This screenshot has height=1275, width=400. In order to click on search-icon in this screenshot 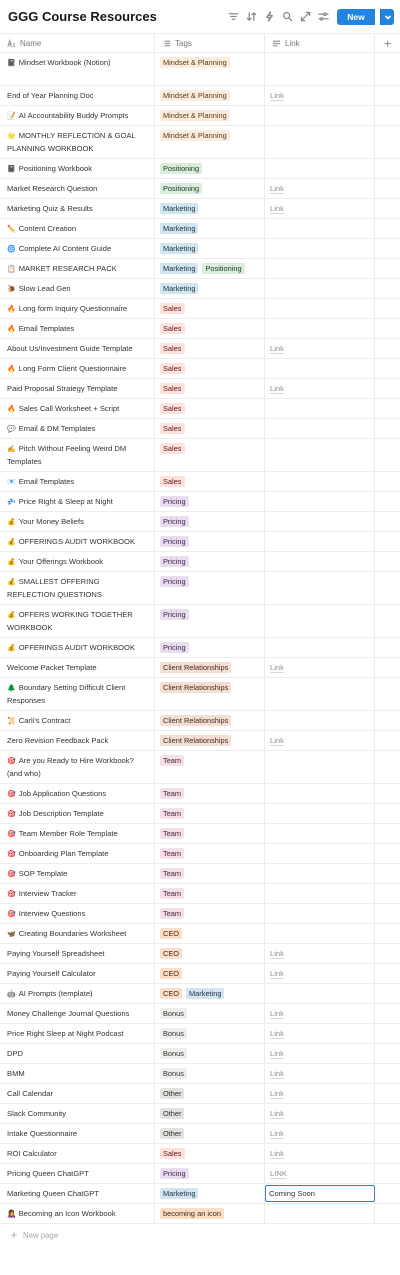, I will do `click(287, 16)`.